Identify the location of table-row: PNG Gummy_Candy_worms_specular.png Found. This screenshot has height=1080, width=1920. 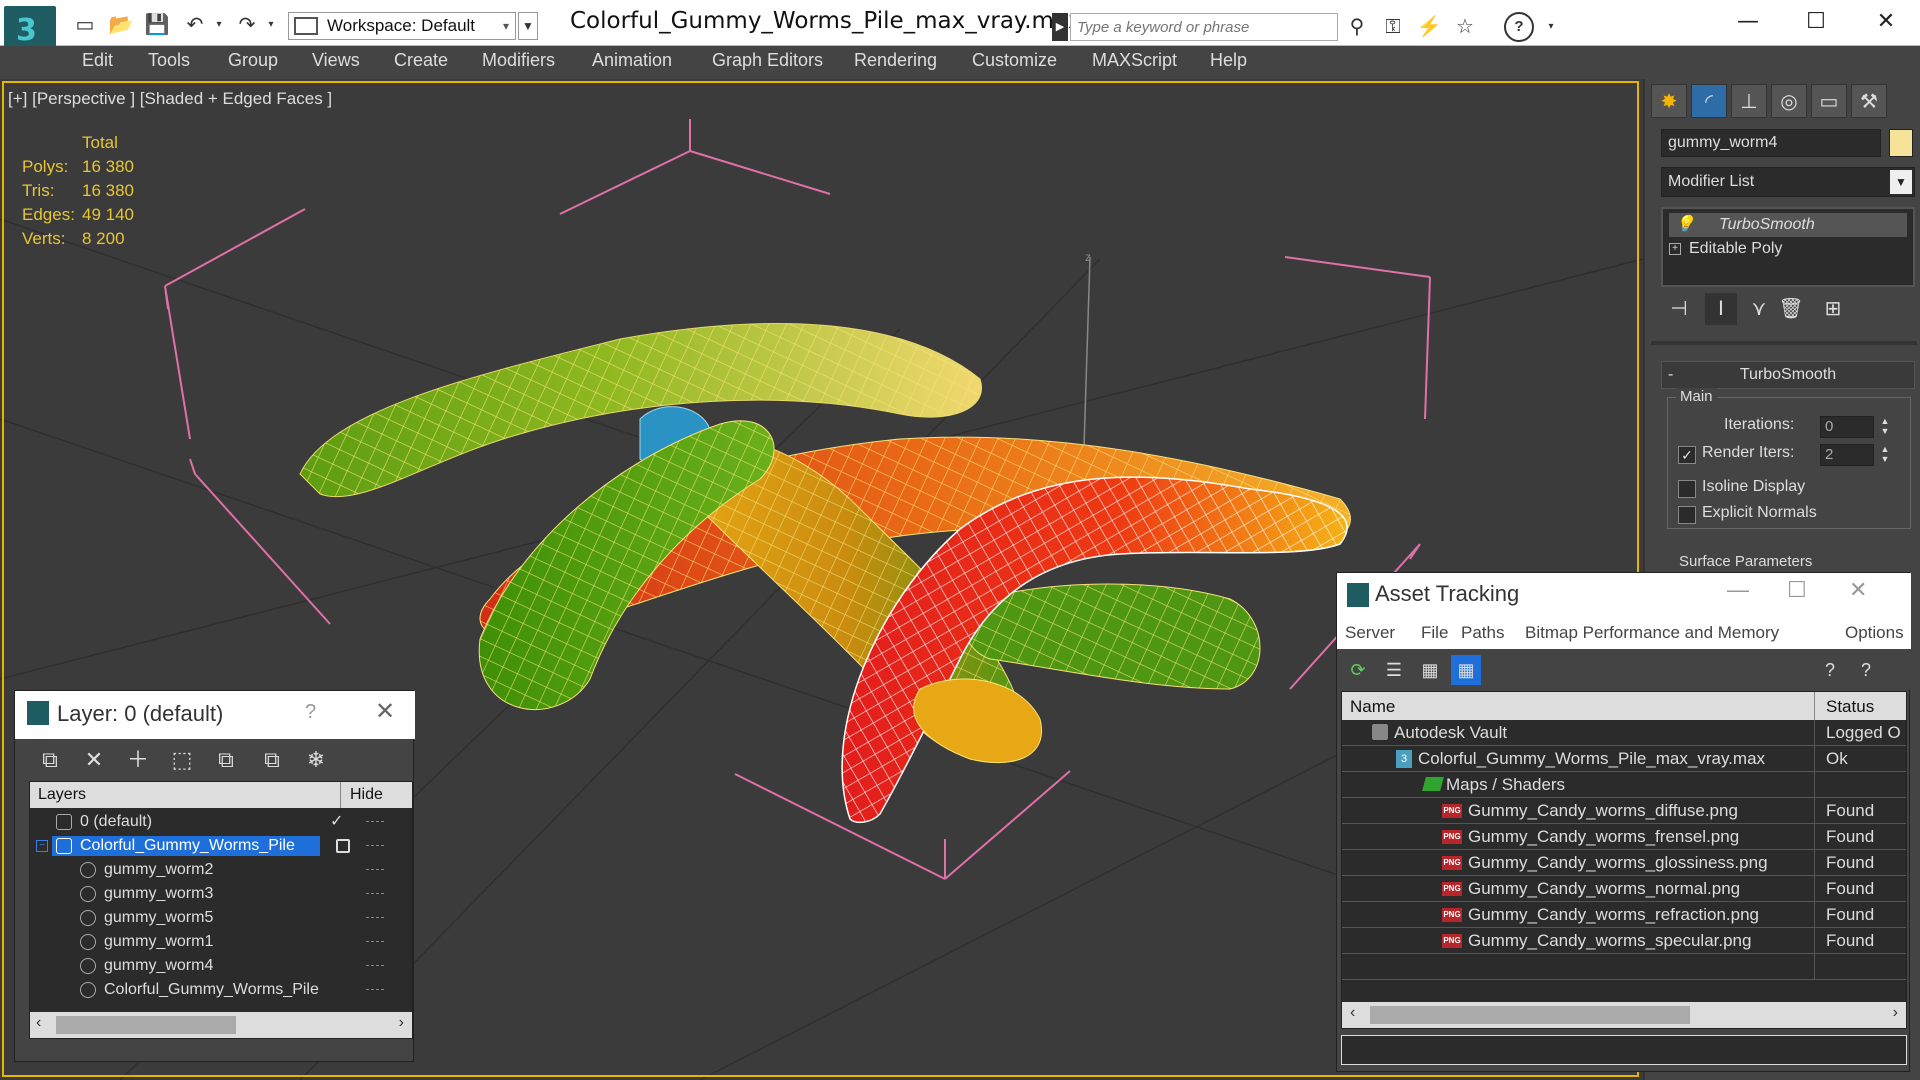
(1624, 941).